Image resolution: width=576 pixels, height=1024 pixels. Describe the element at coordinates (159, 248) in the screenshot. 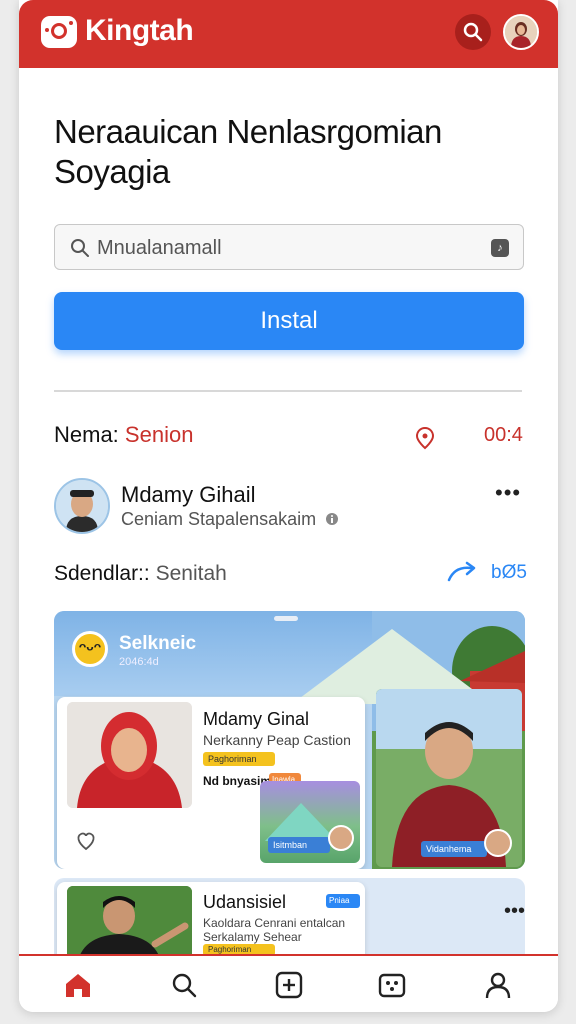

I see `search-value: Mnualanamall` at that location.